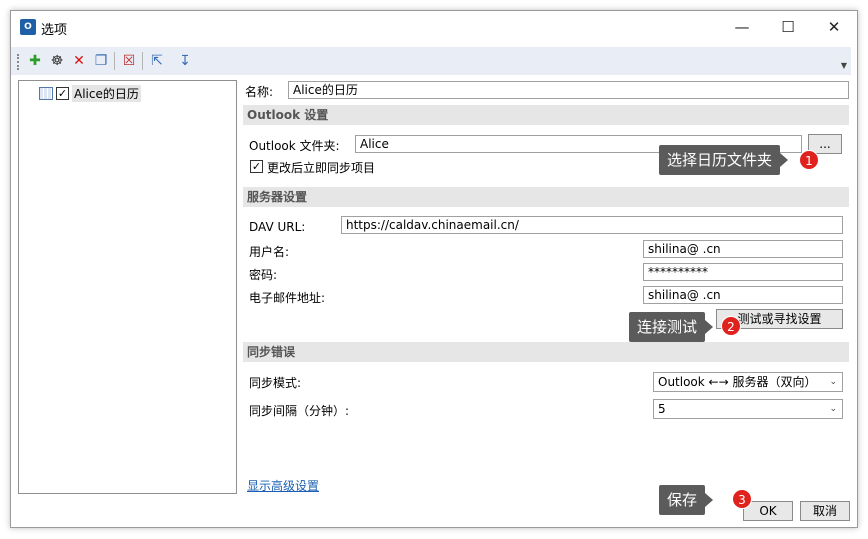 The height and width of the screenshot is (539, 868). Describe the element at coordinates (101, 61) in the screenshot. I see `copy-icon: ❐` at that location.